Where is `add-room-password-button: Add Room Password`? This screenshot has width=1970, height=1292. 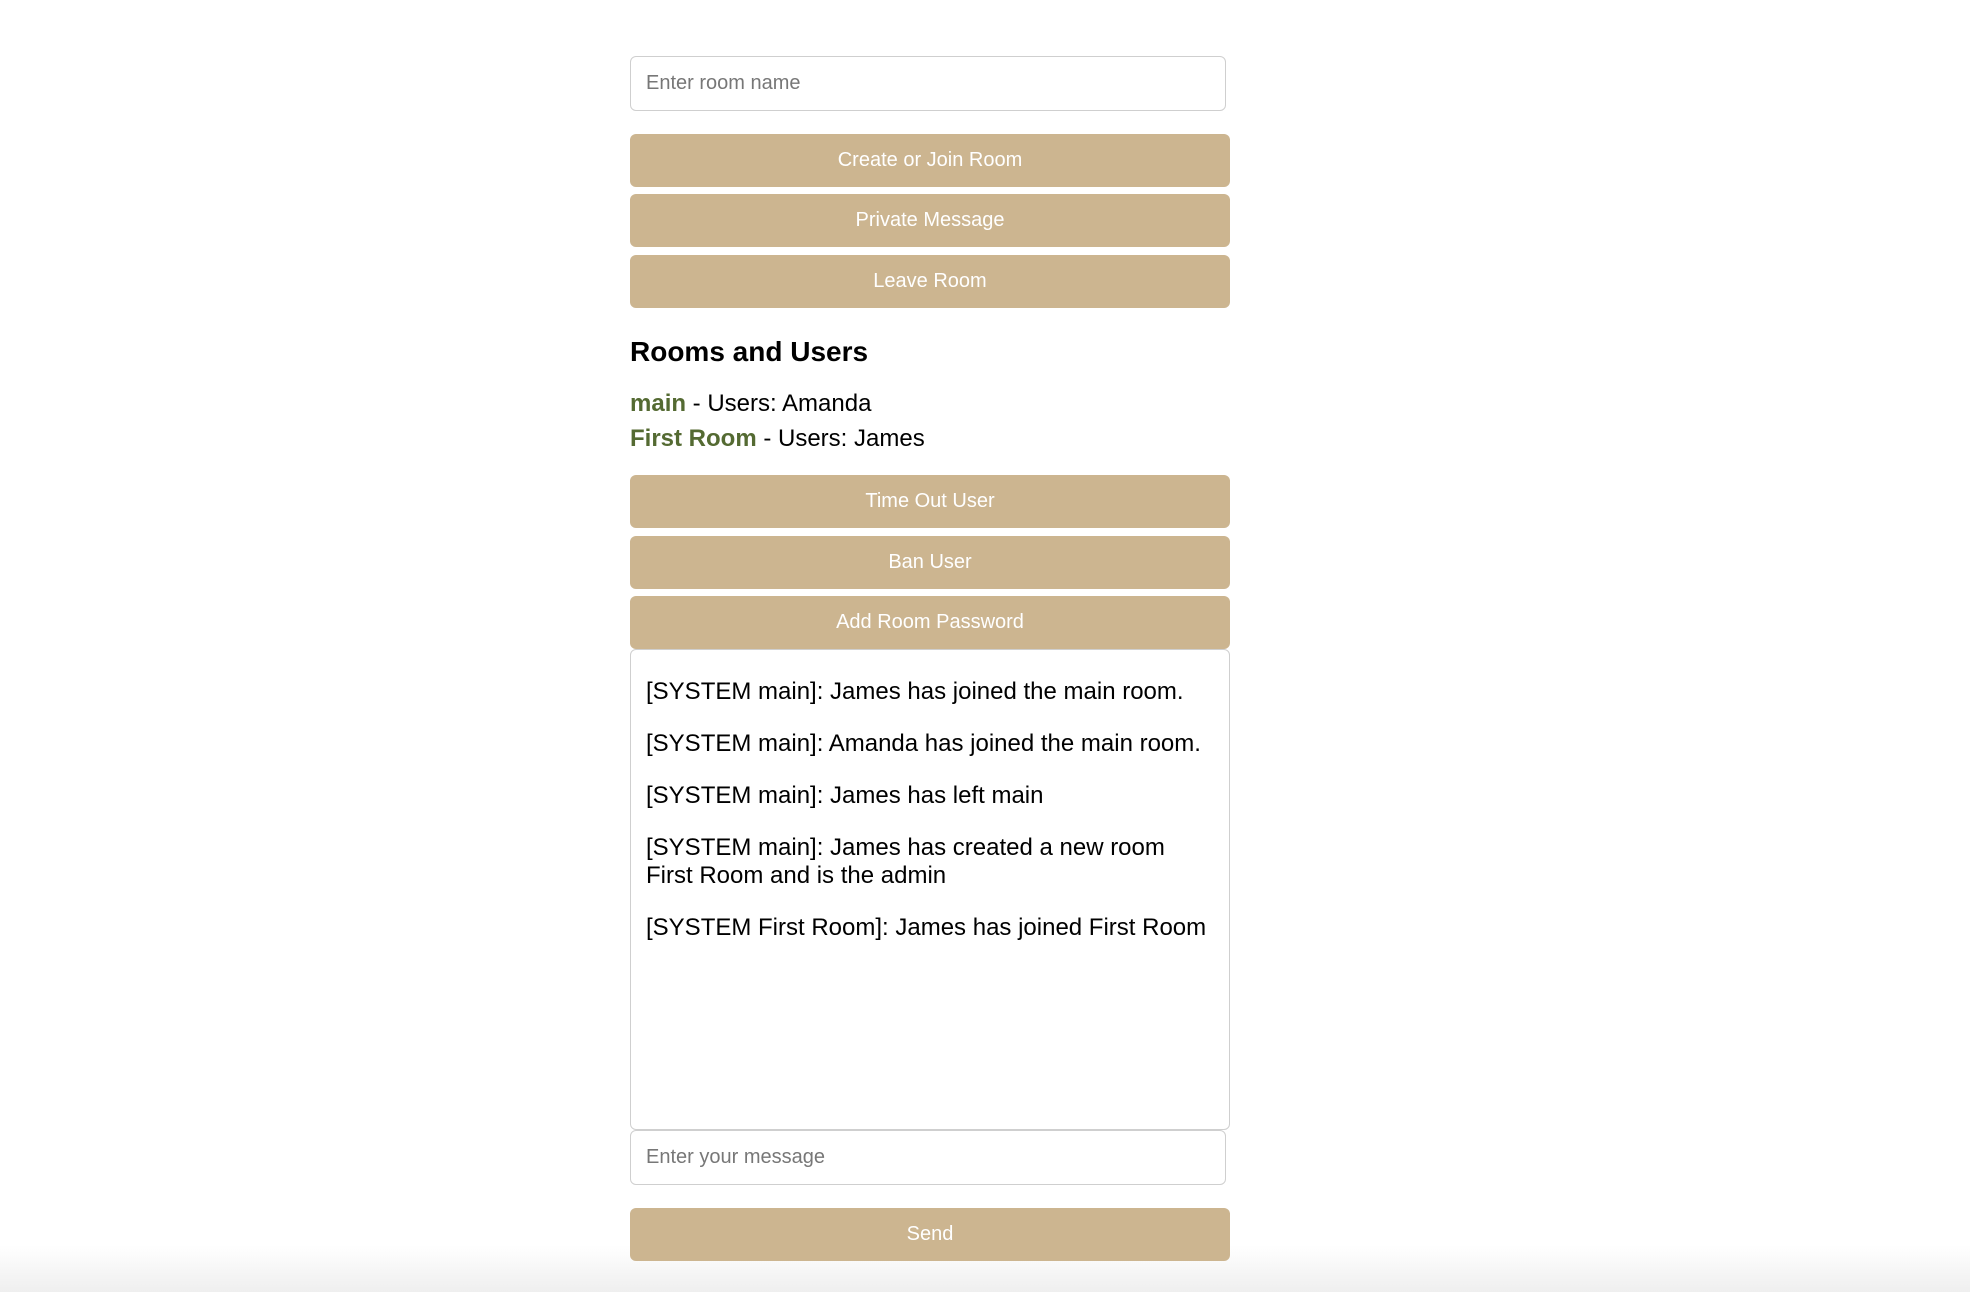 add-room-password-button: Add Room Password is located at coordinates (930, 622).